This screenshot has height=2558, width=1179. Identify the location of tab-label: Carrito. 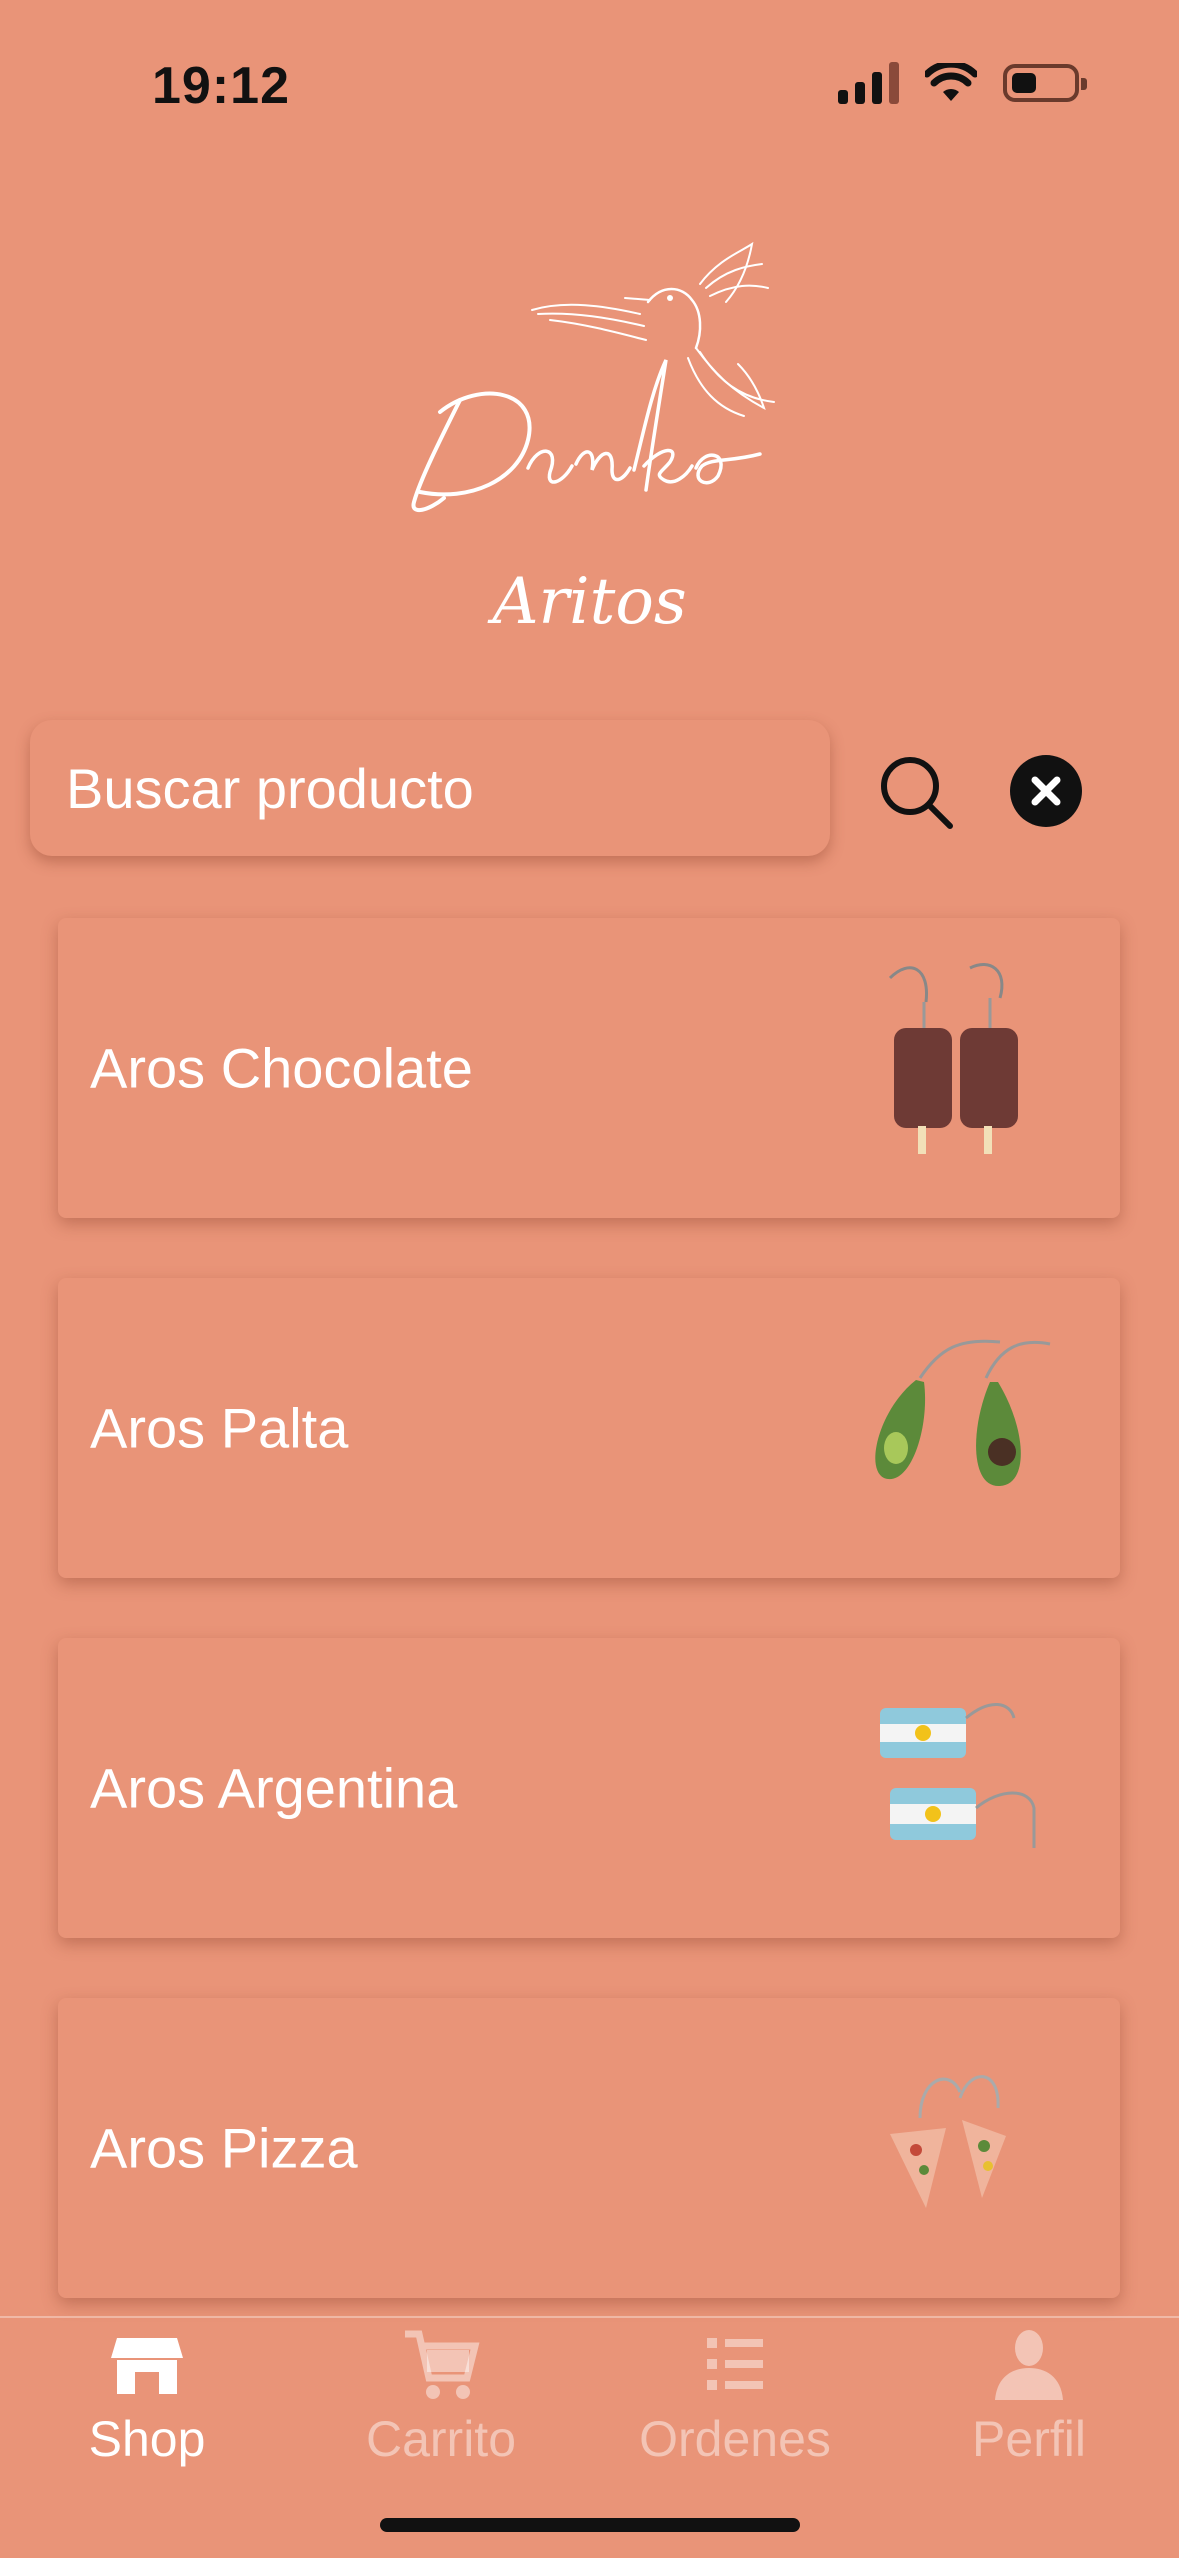
(441, 2439).